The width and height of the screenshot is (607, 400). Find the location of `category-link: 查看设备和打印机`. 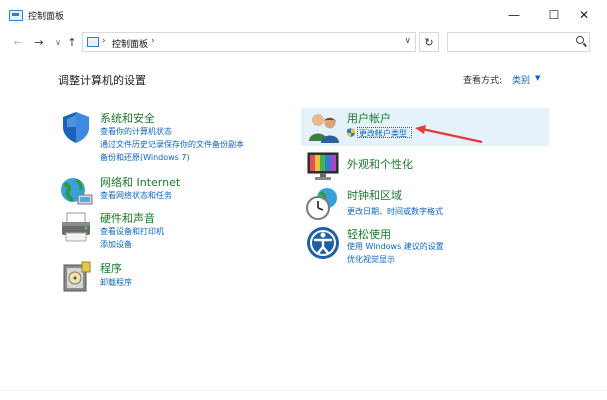

category-link: 查看设备和打印机 is located at coordinates (132, 231).